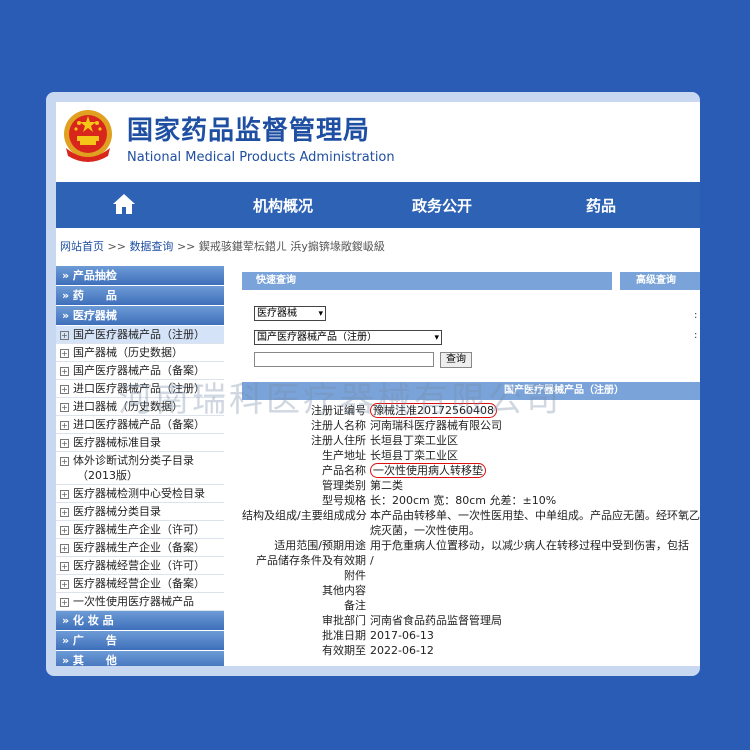 Image resolution: width=750 pixels, height=750 pixels. I want to click on sidebar-item-label: 医疗器械经营企业（备案）, so click(139, 583).